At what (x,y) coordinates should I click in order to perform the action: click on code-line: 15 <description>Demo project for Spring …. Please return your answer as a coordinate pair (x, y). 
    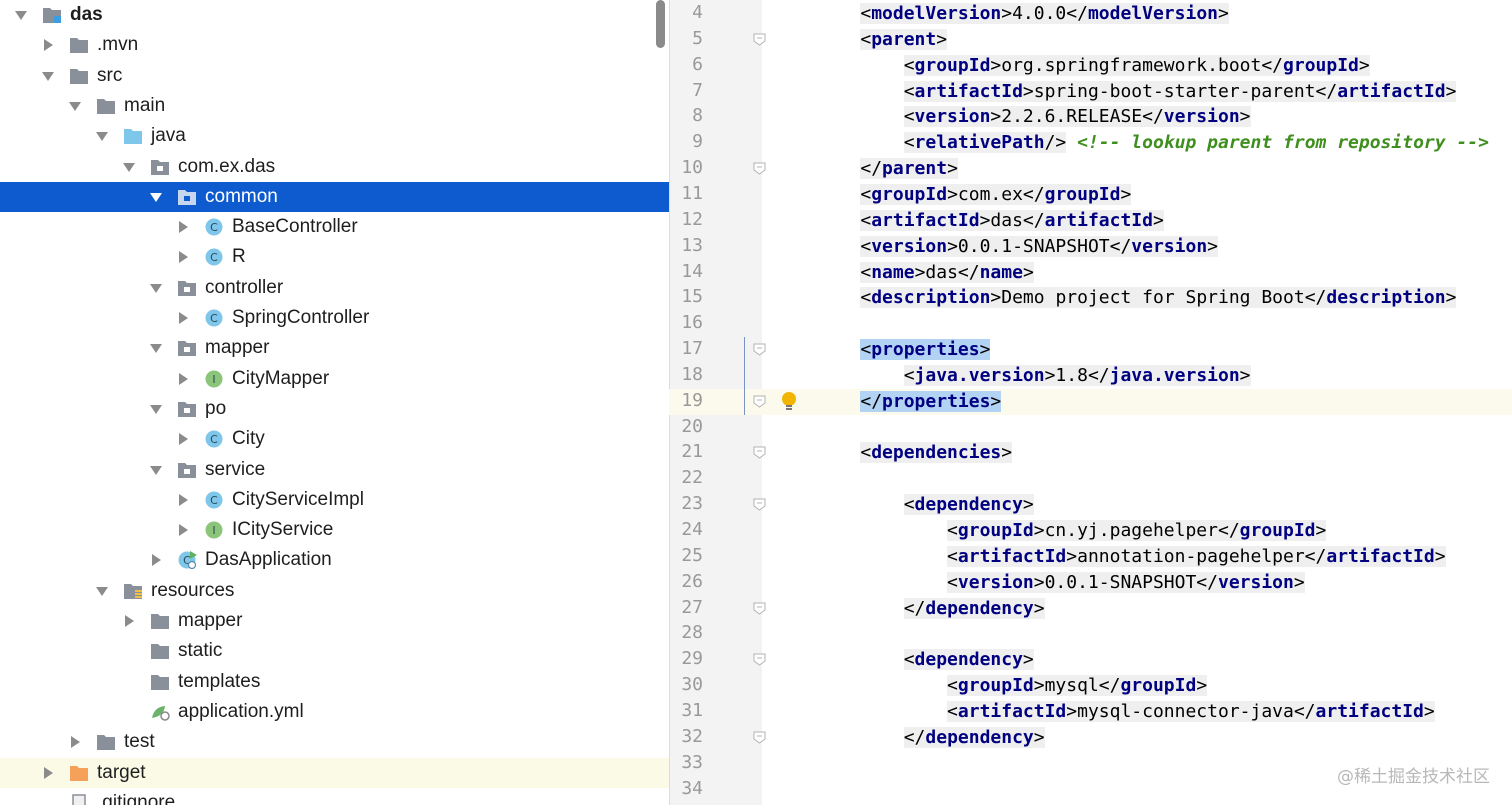
    Looking at the image, I should click on (1090, 298).